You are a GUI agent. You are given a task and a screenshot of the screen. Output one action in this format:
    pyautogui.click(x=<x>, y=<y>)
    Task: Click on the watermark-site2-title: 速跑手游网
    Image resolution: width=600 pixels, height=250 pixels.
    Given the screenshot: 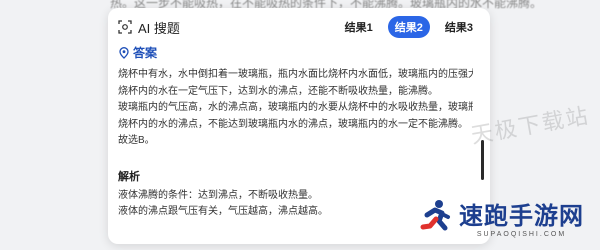 What is the action you would take?
    pyautogui.click(x=521, y=216)
    